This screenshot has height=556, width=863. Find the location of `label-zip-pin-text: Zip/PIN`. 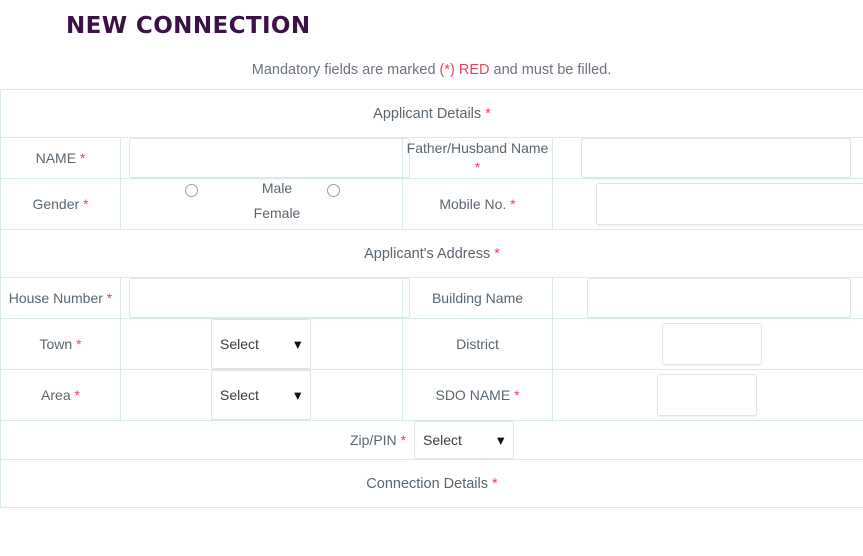

label-zip-pin-text: Zip/PIN is located at coordinates (373, 440).